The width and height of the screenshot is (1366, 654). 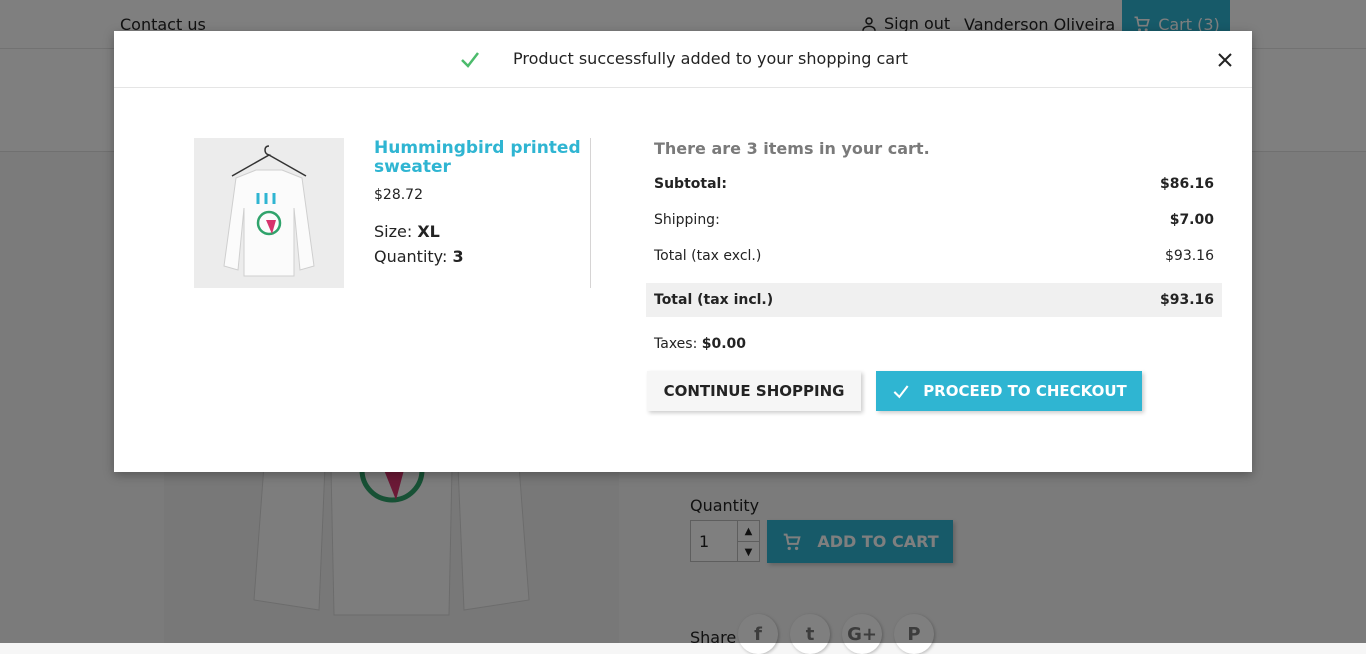 I want to click on close-icon, so click(x=1225, y=60).